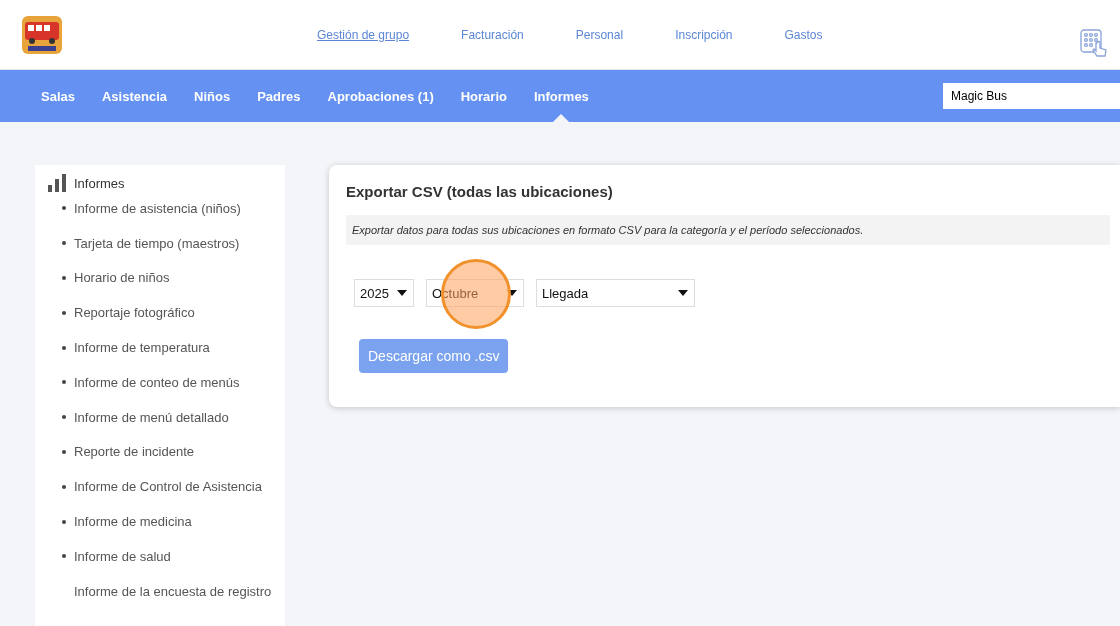 The image size is (1120, 626). What do you see at coordinates (151, 417) in the screenshot?
I see `report-link: Informe de menú detallado` at bounding box center [151, 417].